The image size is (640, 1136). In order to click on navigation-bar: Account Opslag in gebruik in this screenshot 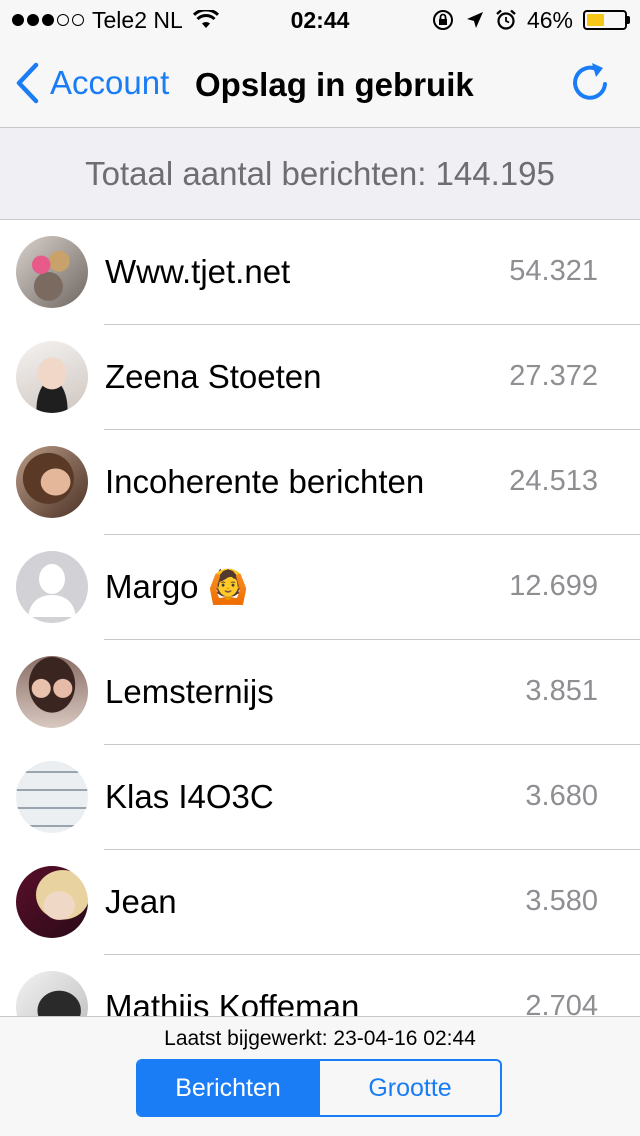, I will do `click(320, 84)`.